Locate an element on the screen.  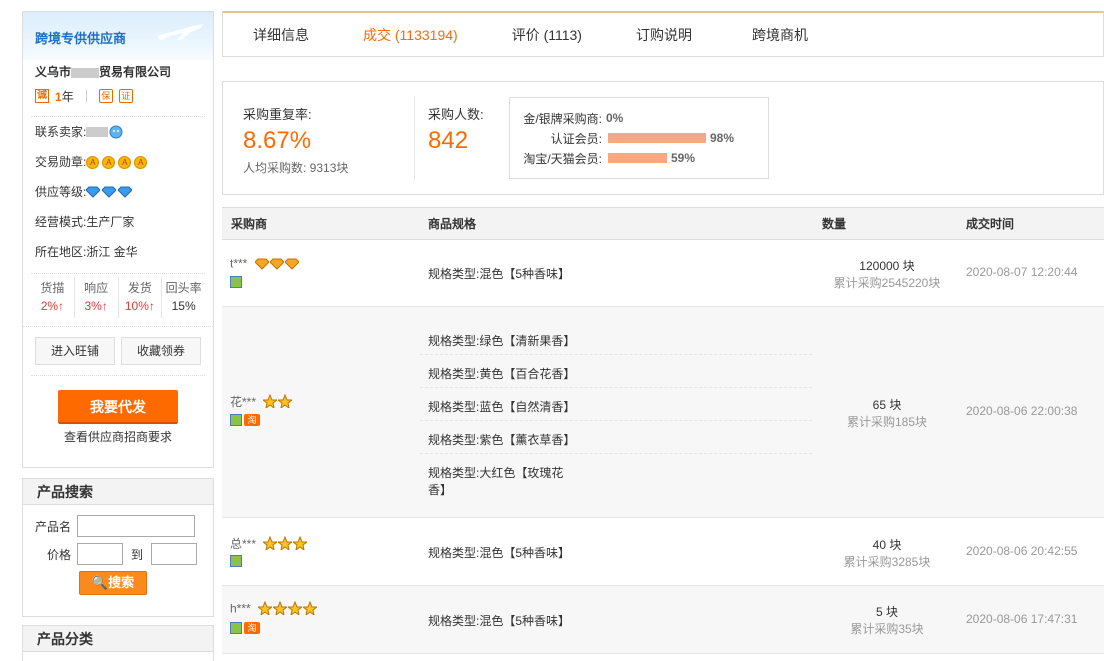
mode-row: 经营模式: 生产厂家 is located at coordinates (85, 222).